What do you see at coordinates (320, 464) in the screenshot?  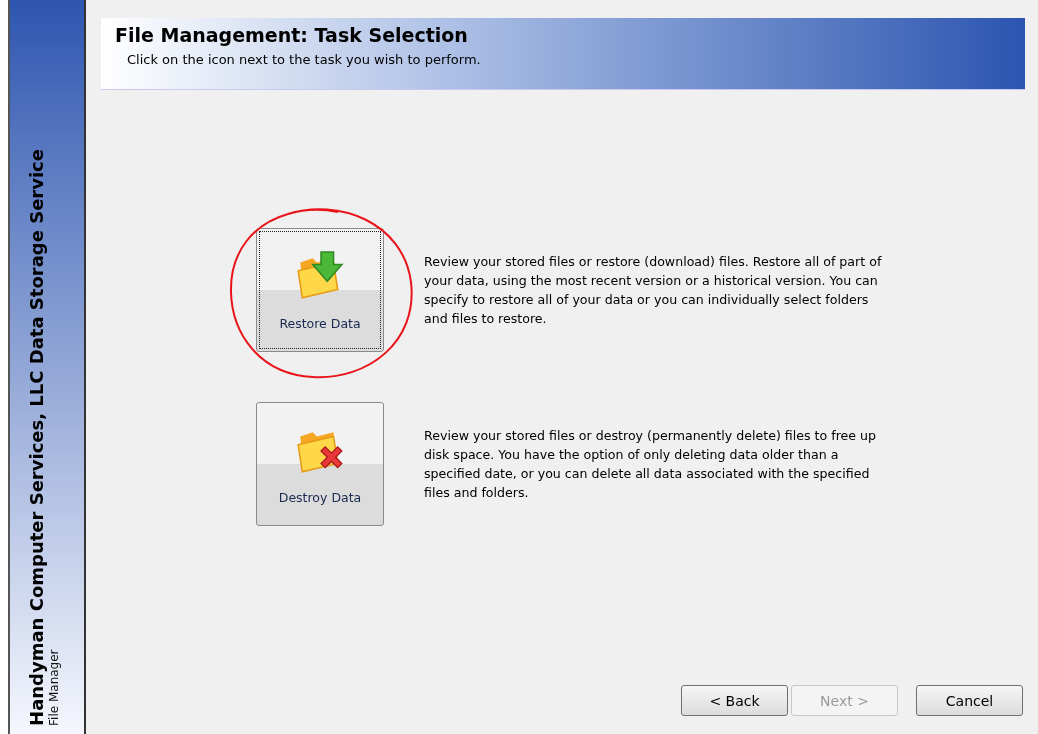 I see `destroy-button: Destroy Data` at bounding box center [320, 464].